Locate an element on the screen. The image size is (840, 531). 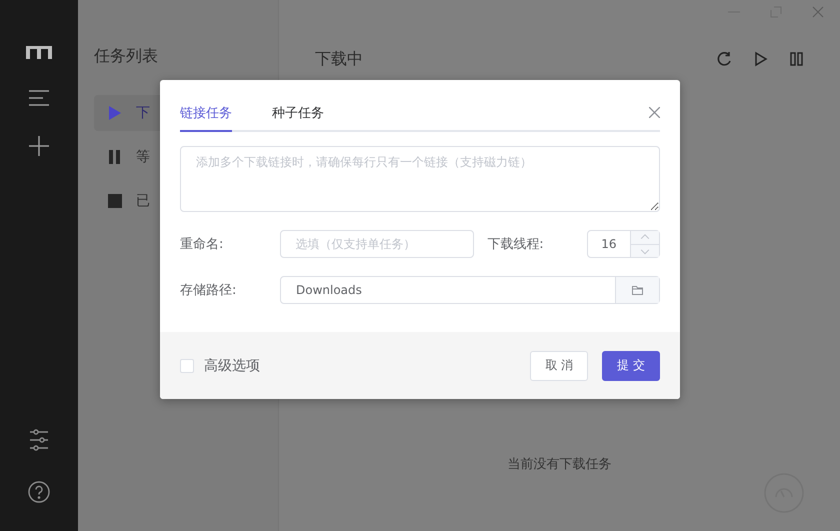
empty-message: 当前没有下载任务 is located at coordinates (560, 464).